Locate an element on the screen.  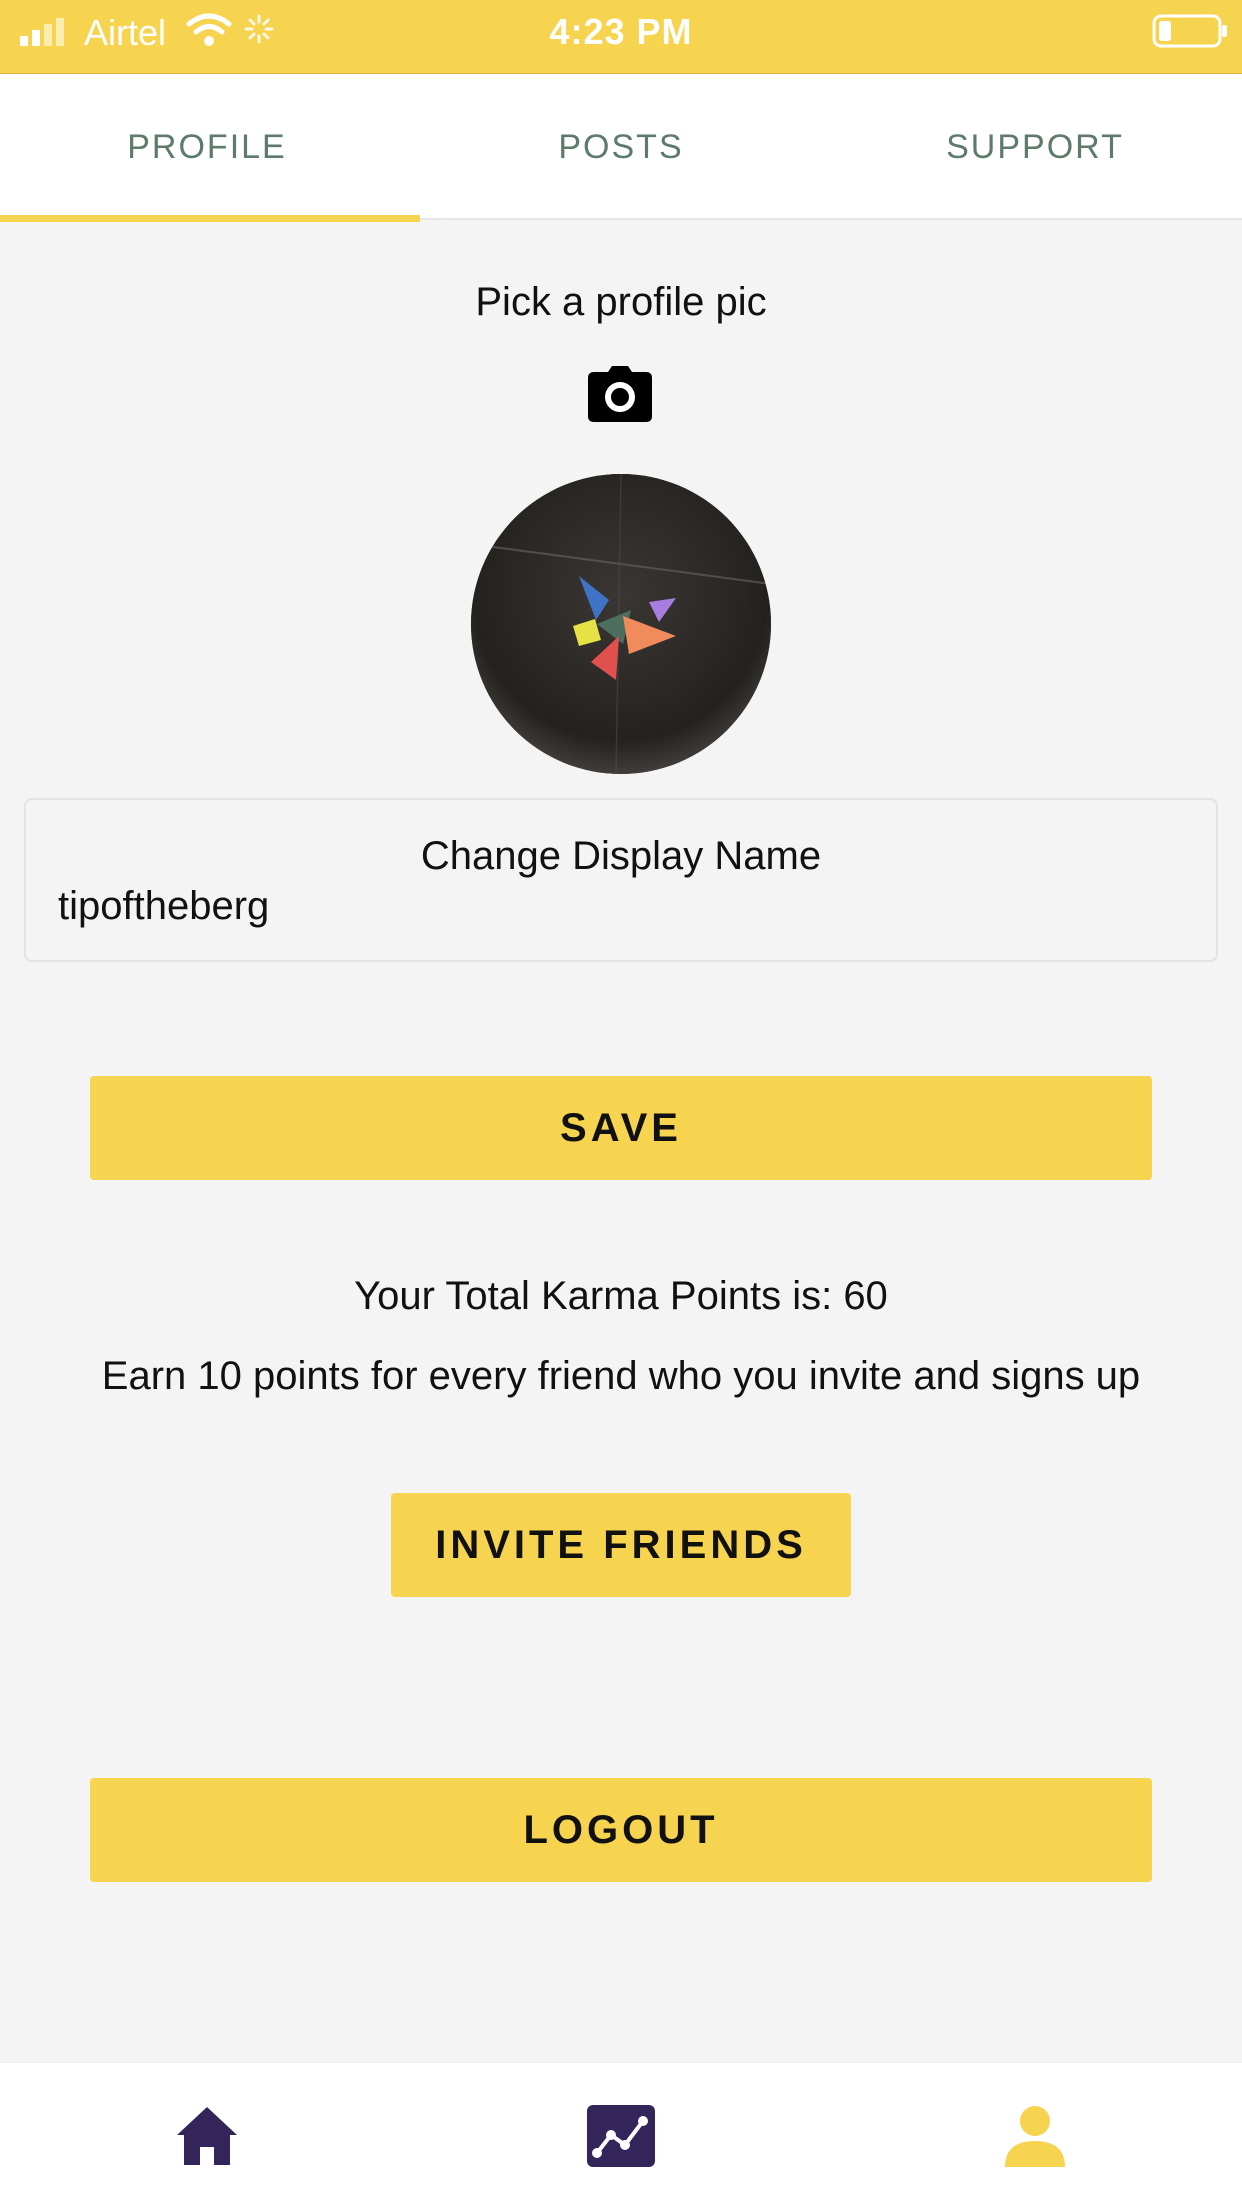
display-name-label: Change Display Name is located at coordinates (621, 856).